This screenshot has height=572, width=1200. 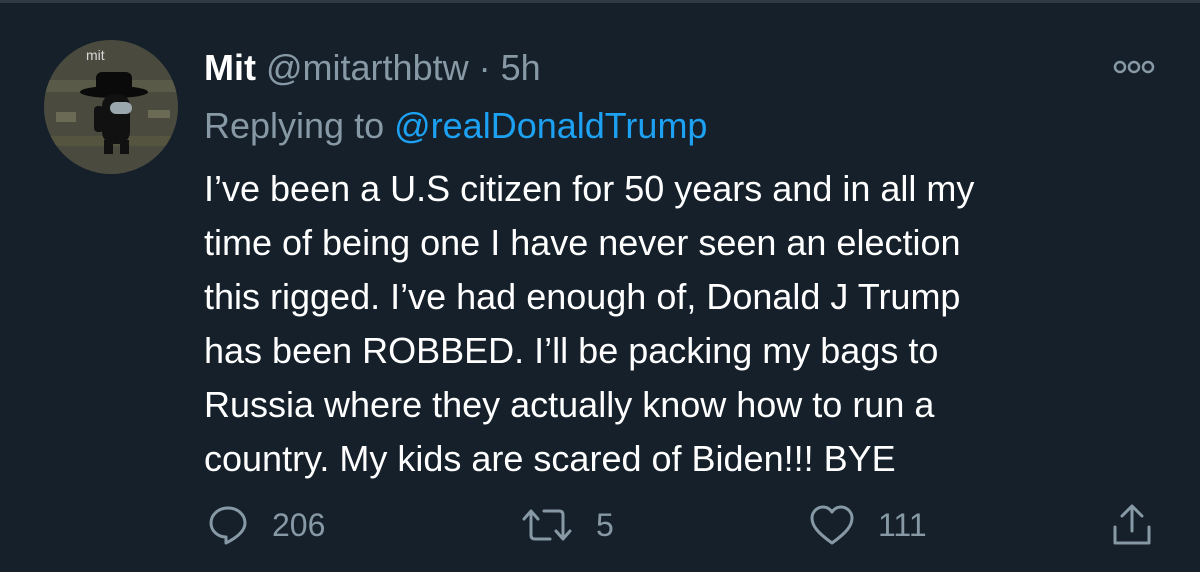 I want to click on retweet-button: 5, so click(x=567, y=525).